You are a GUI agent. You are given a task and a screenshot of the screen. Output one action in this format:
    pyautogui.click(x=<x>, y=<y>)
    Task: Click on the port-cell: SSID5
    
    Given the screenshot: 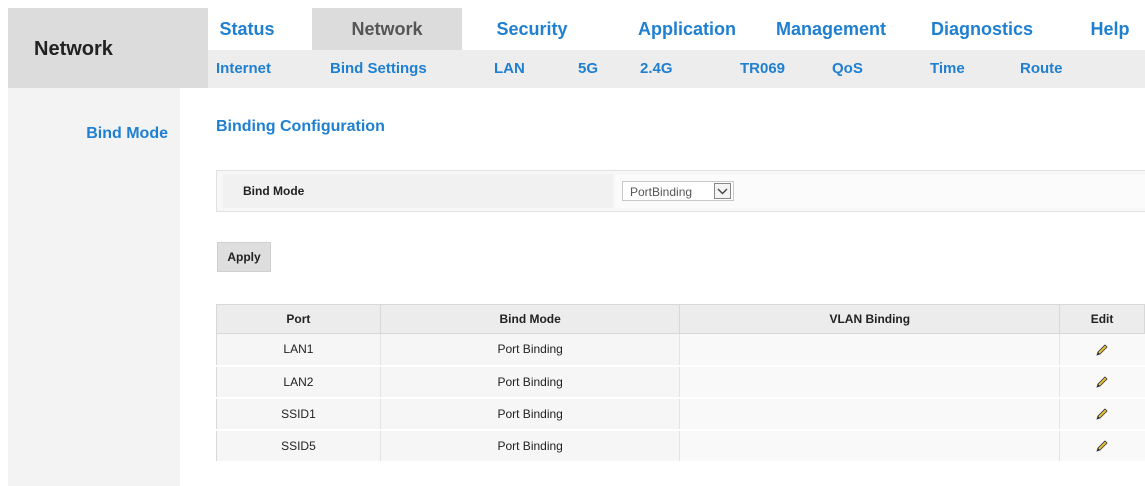 What is the action you would take?
    pyautogui.click(x=298, y=446)
    